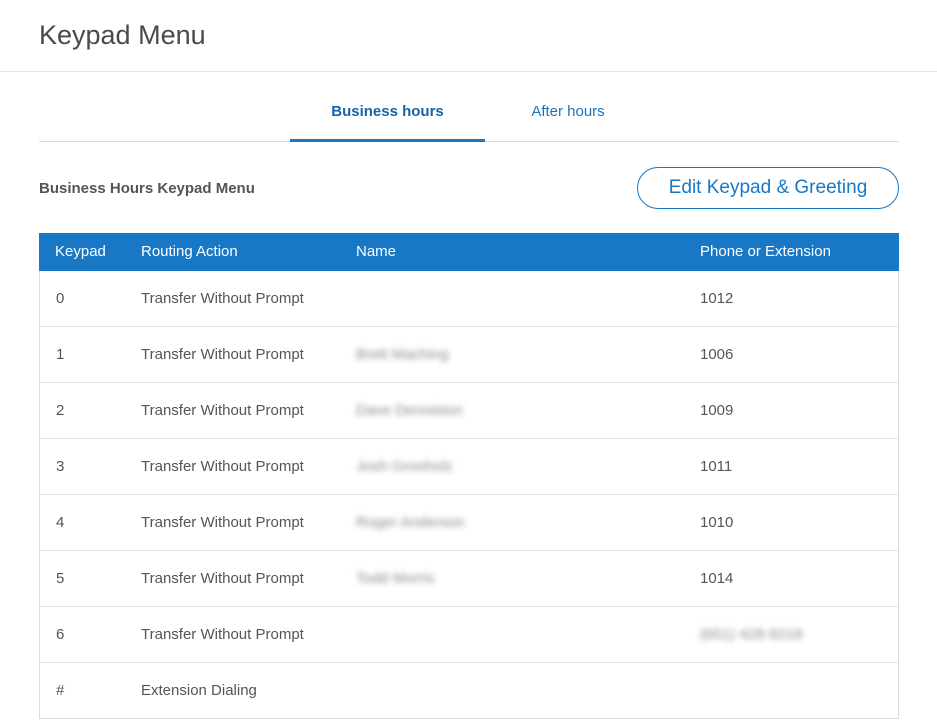  What do you see at coordinates (468, 36) in the screenshot?
I see `page-header: Keypad Menu` at bounding box center [468, 36].